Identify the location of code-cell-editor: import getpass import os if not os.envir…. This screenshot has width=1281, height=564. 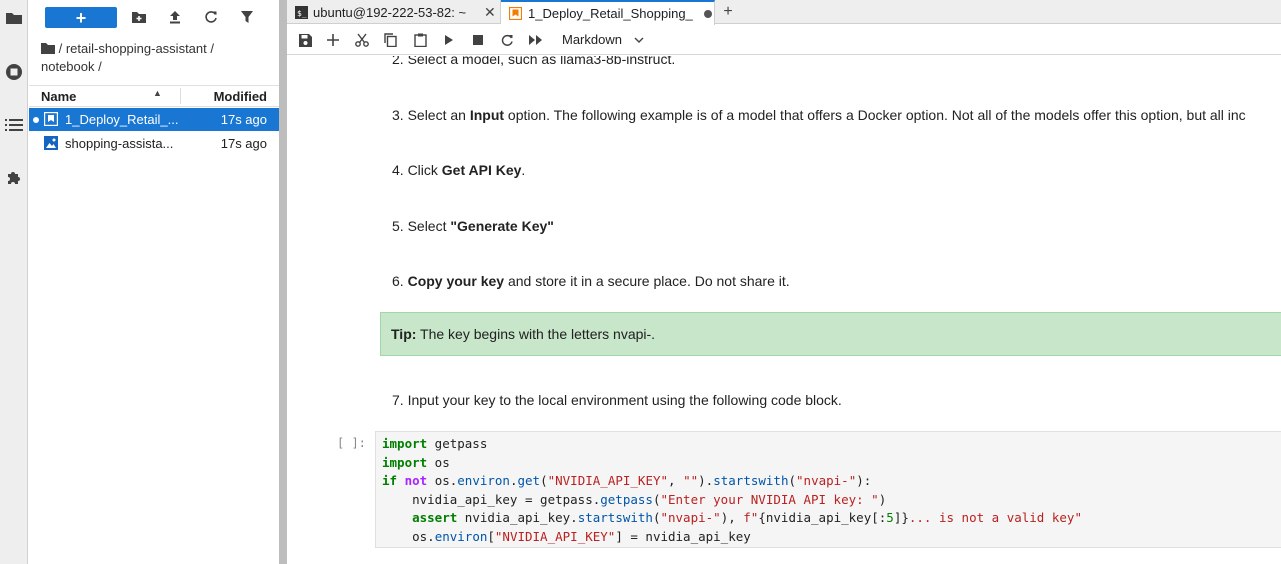
(828, 489).